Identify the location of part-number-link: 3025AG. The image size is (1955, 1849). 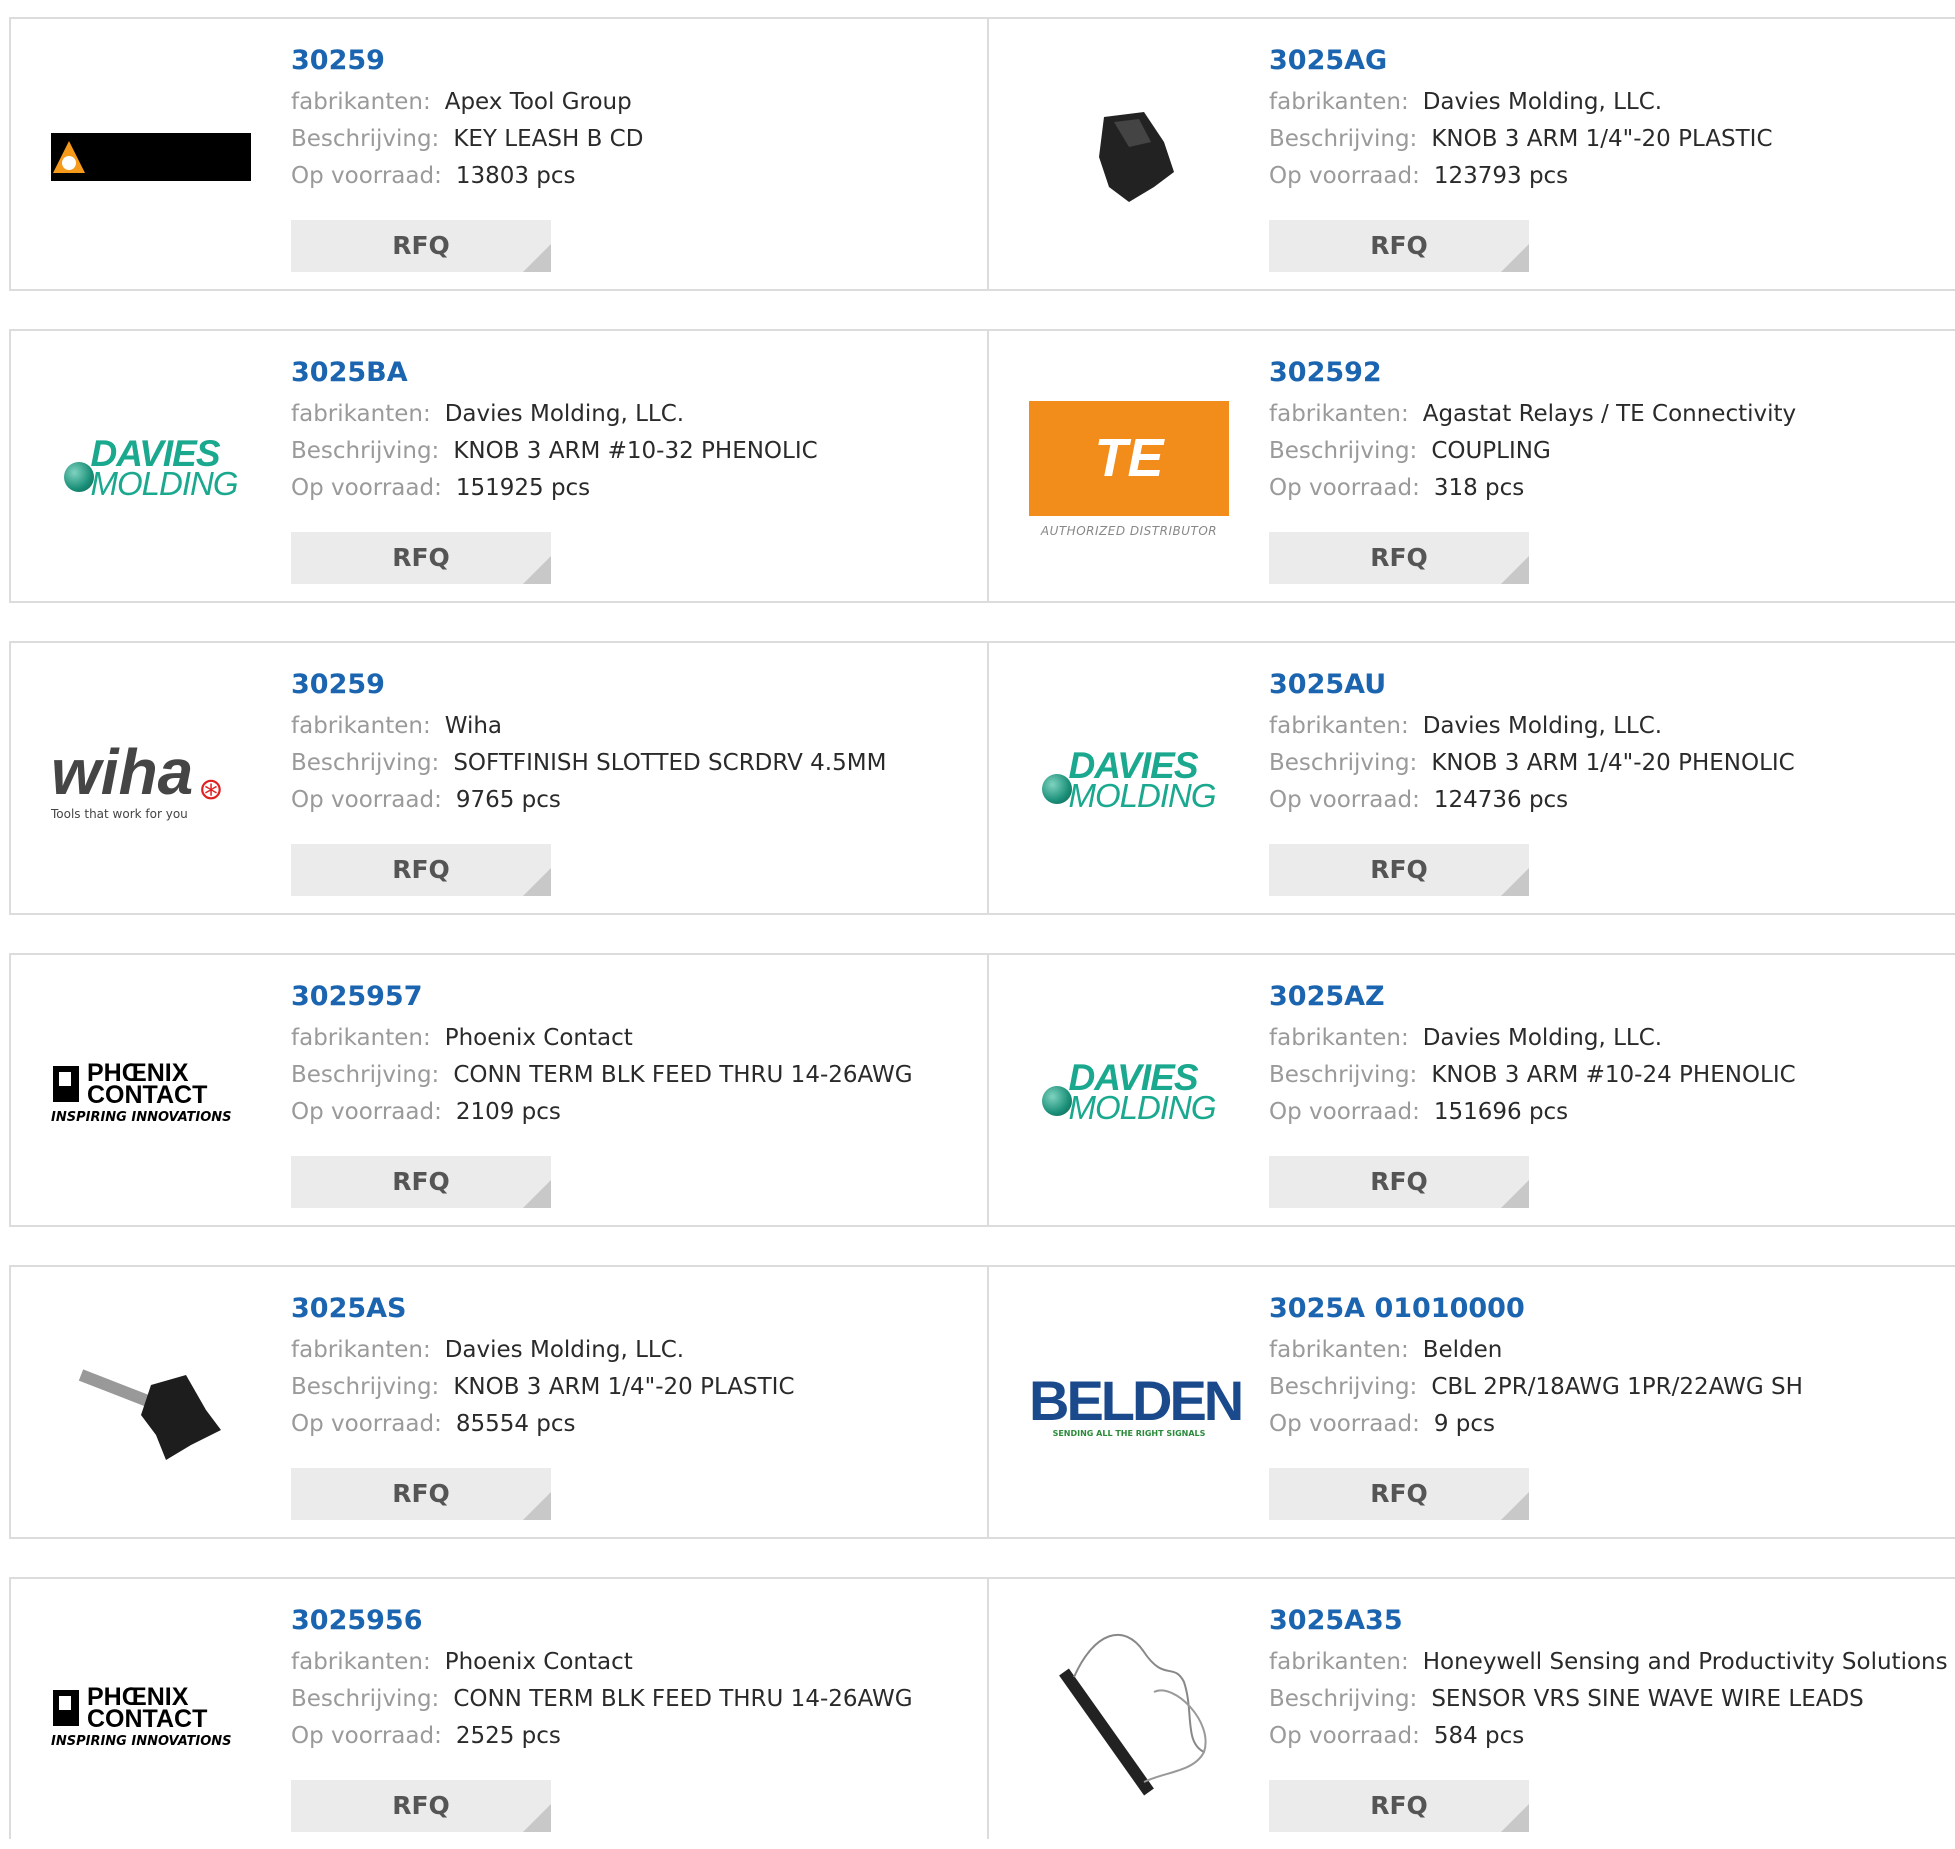
(1609, 61).